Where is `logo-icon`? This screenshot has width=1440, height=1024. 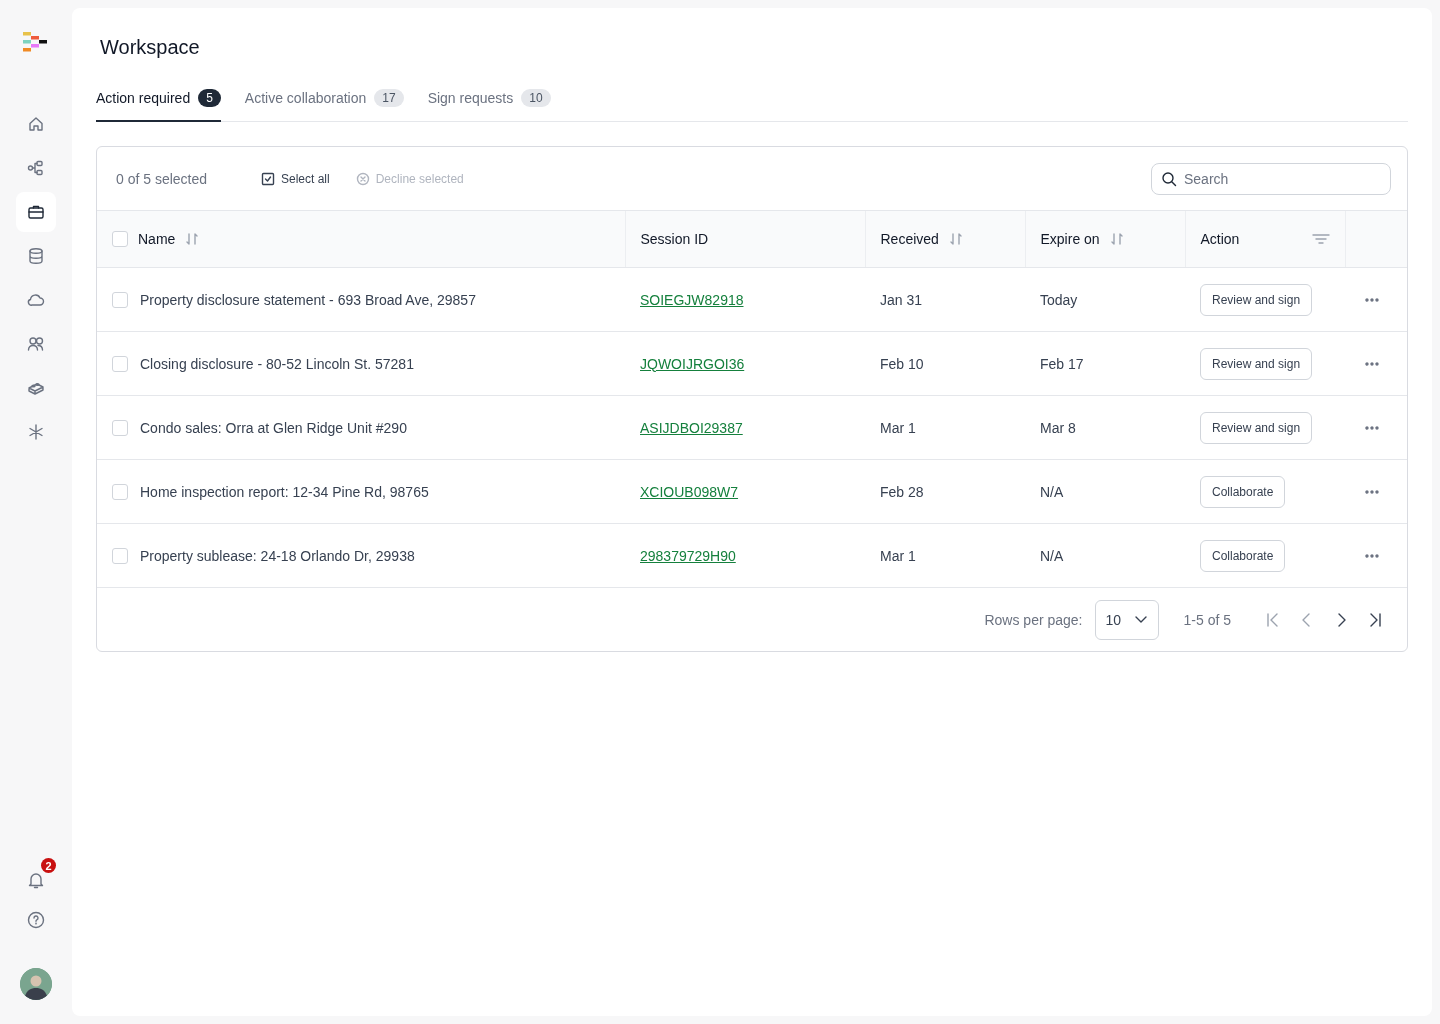
logo-icon is located at coordinates (36, 42).